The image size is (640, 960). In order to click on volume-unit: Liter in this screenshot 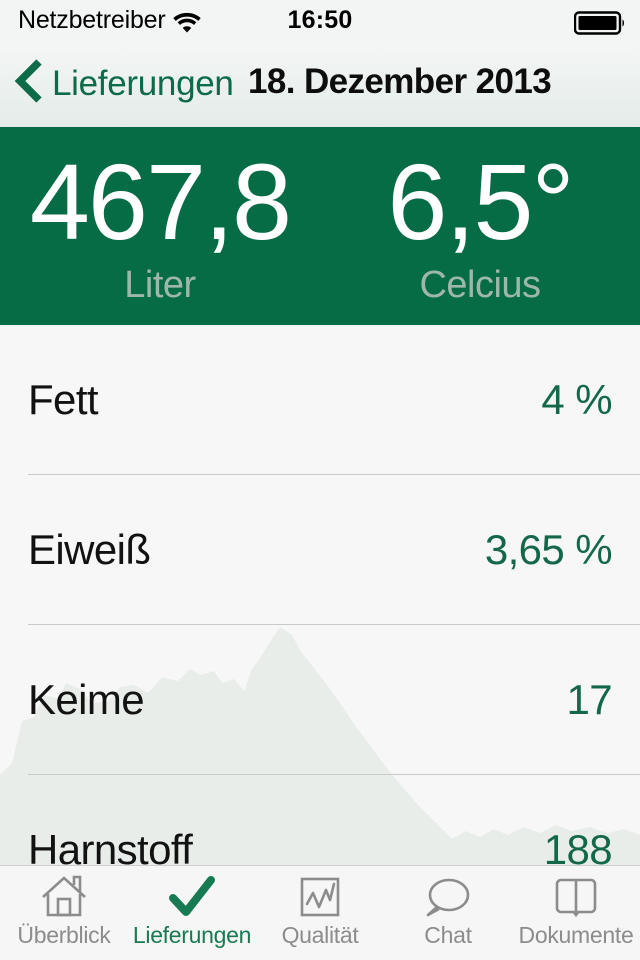, I will do `click(160, 285)`.